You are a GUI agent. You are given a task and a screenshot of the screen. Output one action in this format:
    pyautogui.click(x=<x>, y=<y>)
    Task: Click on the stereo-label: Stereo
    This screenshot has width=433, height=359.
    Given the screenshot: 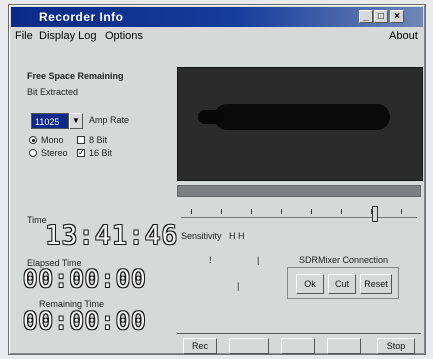 What is the action you would take?
    pyautogui.click(x=54, y=153)
    